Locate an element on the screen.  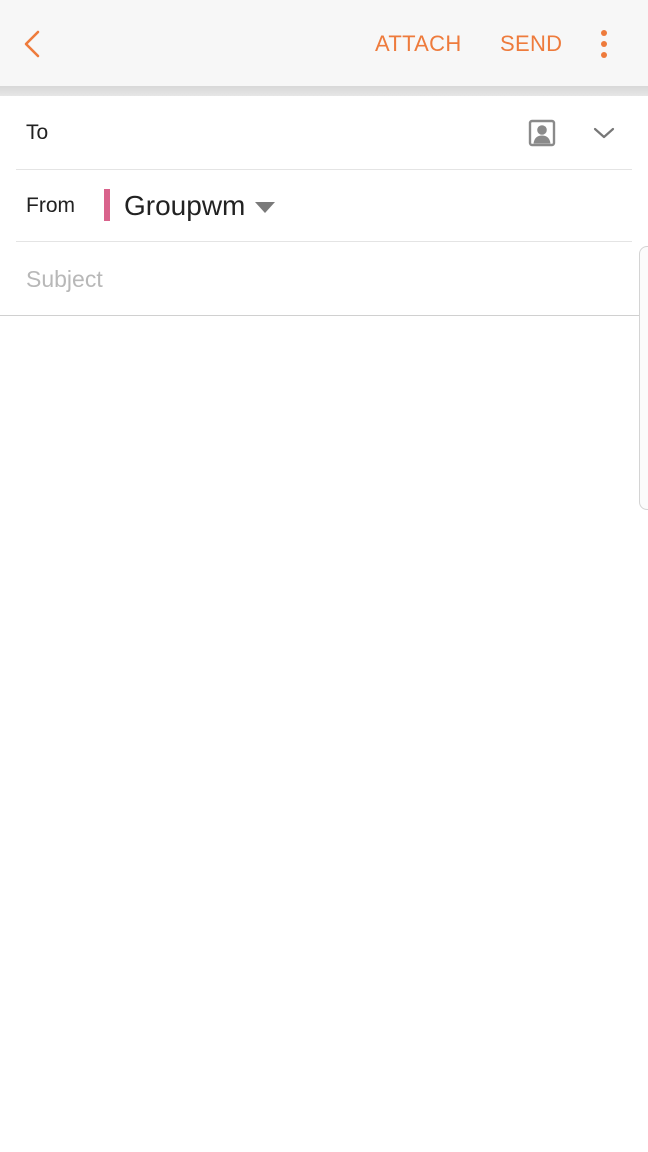
expand-recipients-button is located at coordinates (604, 133).